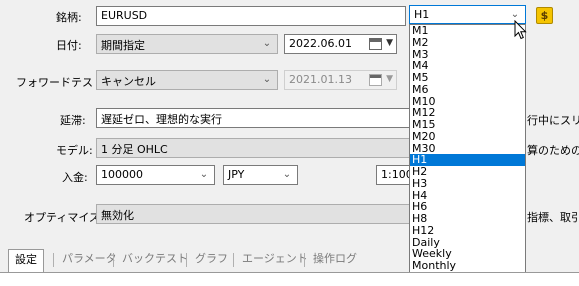  What do you see at coordinates (467, 148) in the screenshot?
I see `timeframe-option: M30` at bounding box center [467, 148].